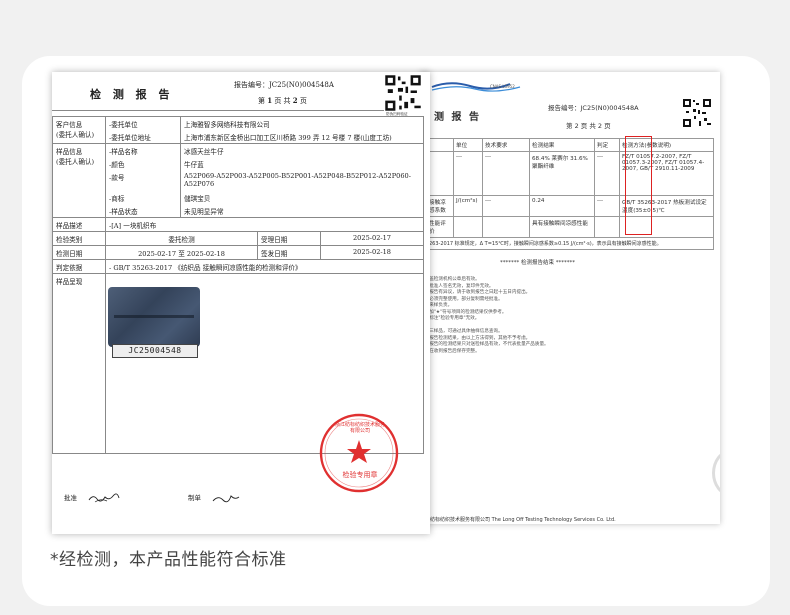  Describe the element at coordinates (238, 211) in the screenshot. I see `table-row: -样品状态 未见明显异常` at that location.